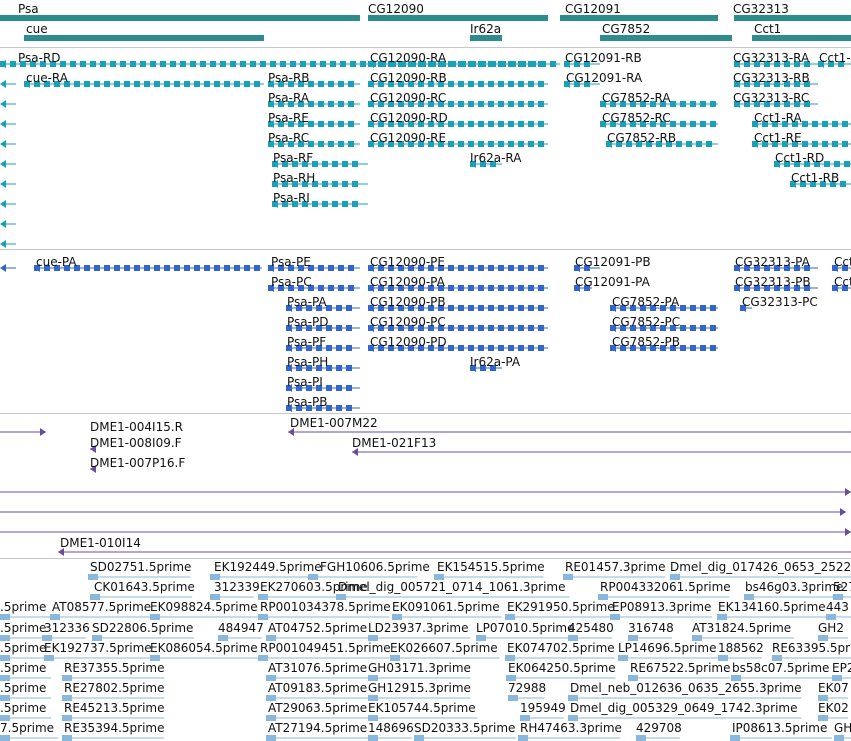 The width and height of the screenshot is (851, 741). I want to click on rna-cct1-rb-exon, so click(843, 184).